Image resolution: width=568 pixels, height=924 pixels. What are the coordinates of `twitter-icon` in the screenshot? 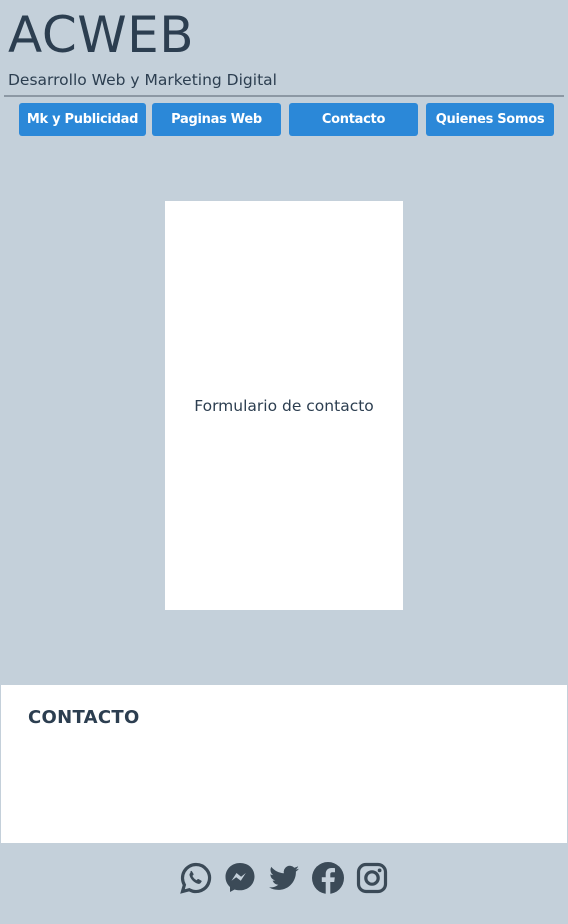 It's located at (284, 878).